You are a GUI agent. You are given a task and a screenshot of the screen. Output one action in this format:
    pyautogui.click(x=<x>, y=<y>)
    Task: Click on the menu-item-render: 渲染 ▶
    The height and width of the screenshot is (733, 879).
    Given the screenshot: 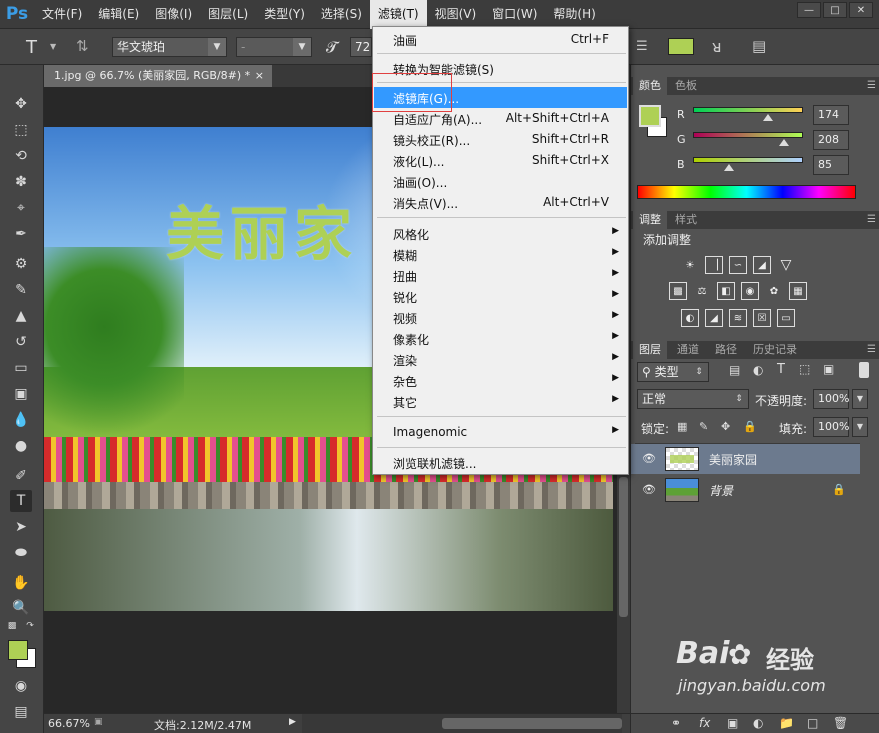 What is the action you would take?
    pyautogui.click(x=500, y=359)
    